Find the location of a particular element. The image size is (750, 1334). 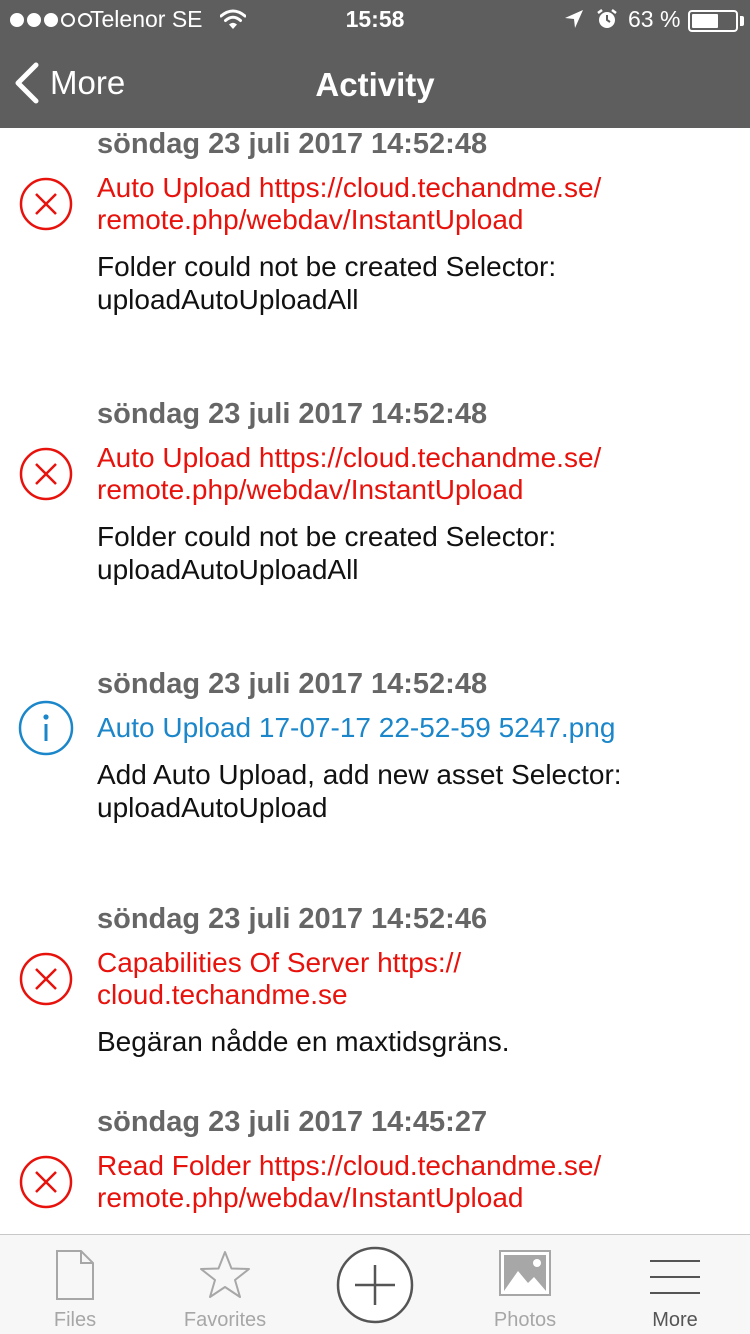

add-circle-icon is located at coordinates (375, 1285).